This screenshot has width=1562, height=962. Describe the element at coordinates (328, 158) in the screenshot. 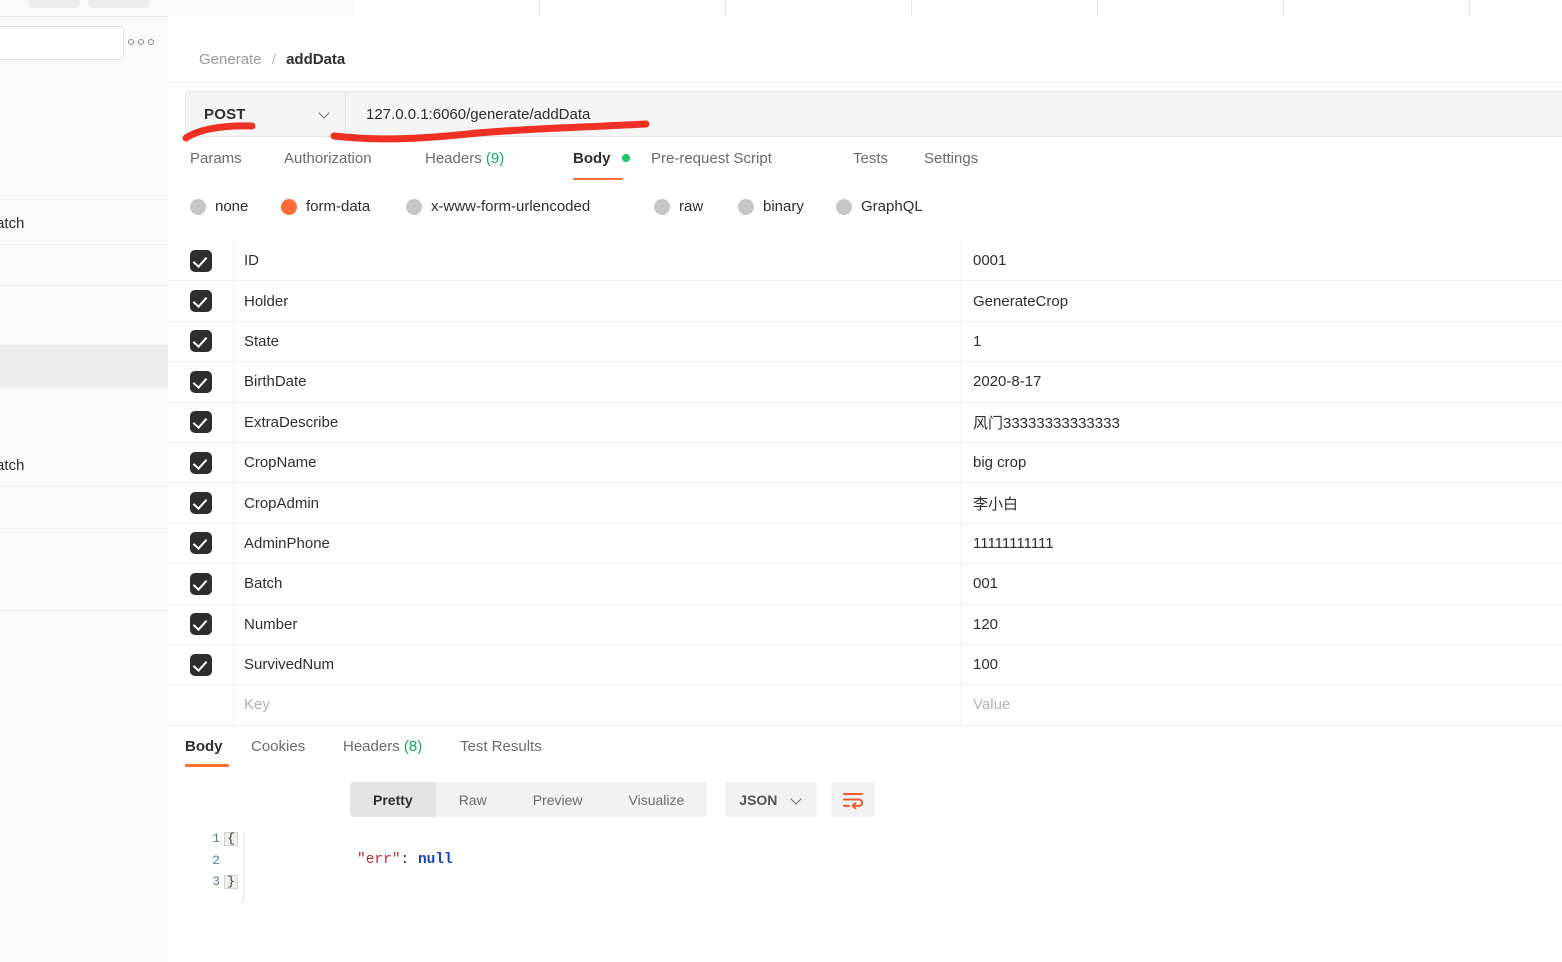

I see `tab-authorization: Authorization` at that location.